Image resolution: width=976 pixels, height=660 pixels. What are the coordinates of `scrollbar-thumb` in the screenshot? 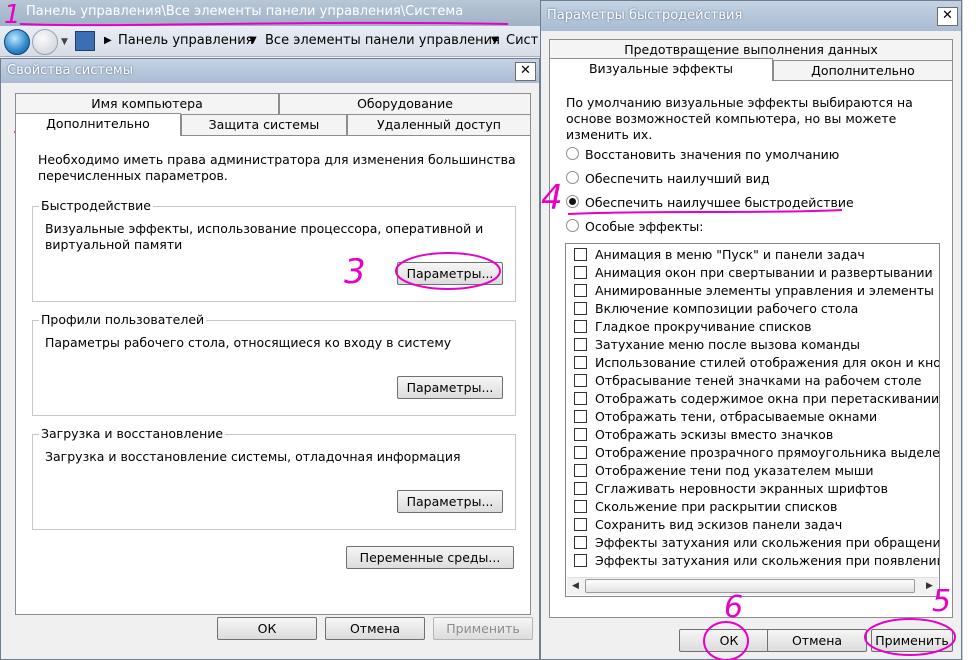 It's located at (750, 586).